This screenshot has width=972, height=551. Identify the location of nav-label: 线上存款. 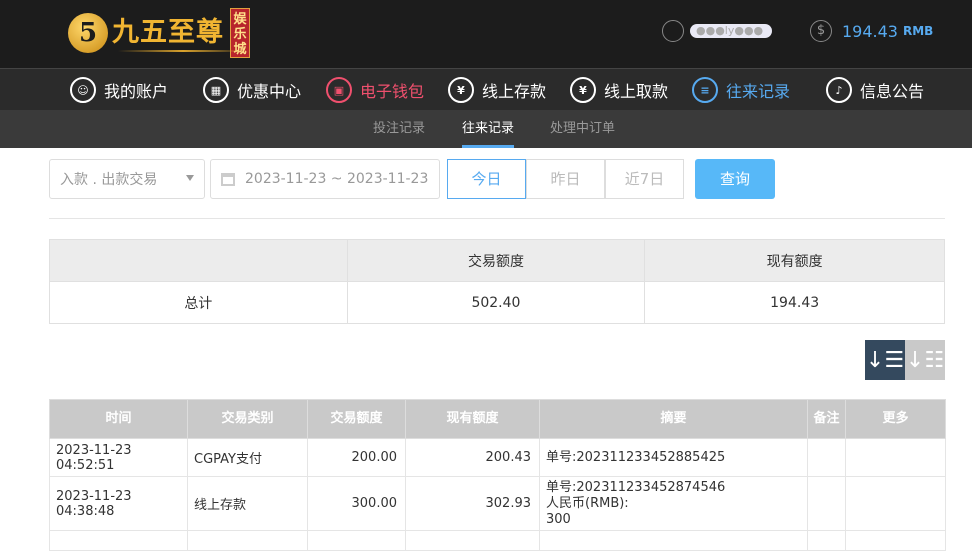
(514, 91).